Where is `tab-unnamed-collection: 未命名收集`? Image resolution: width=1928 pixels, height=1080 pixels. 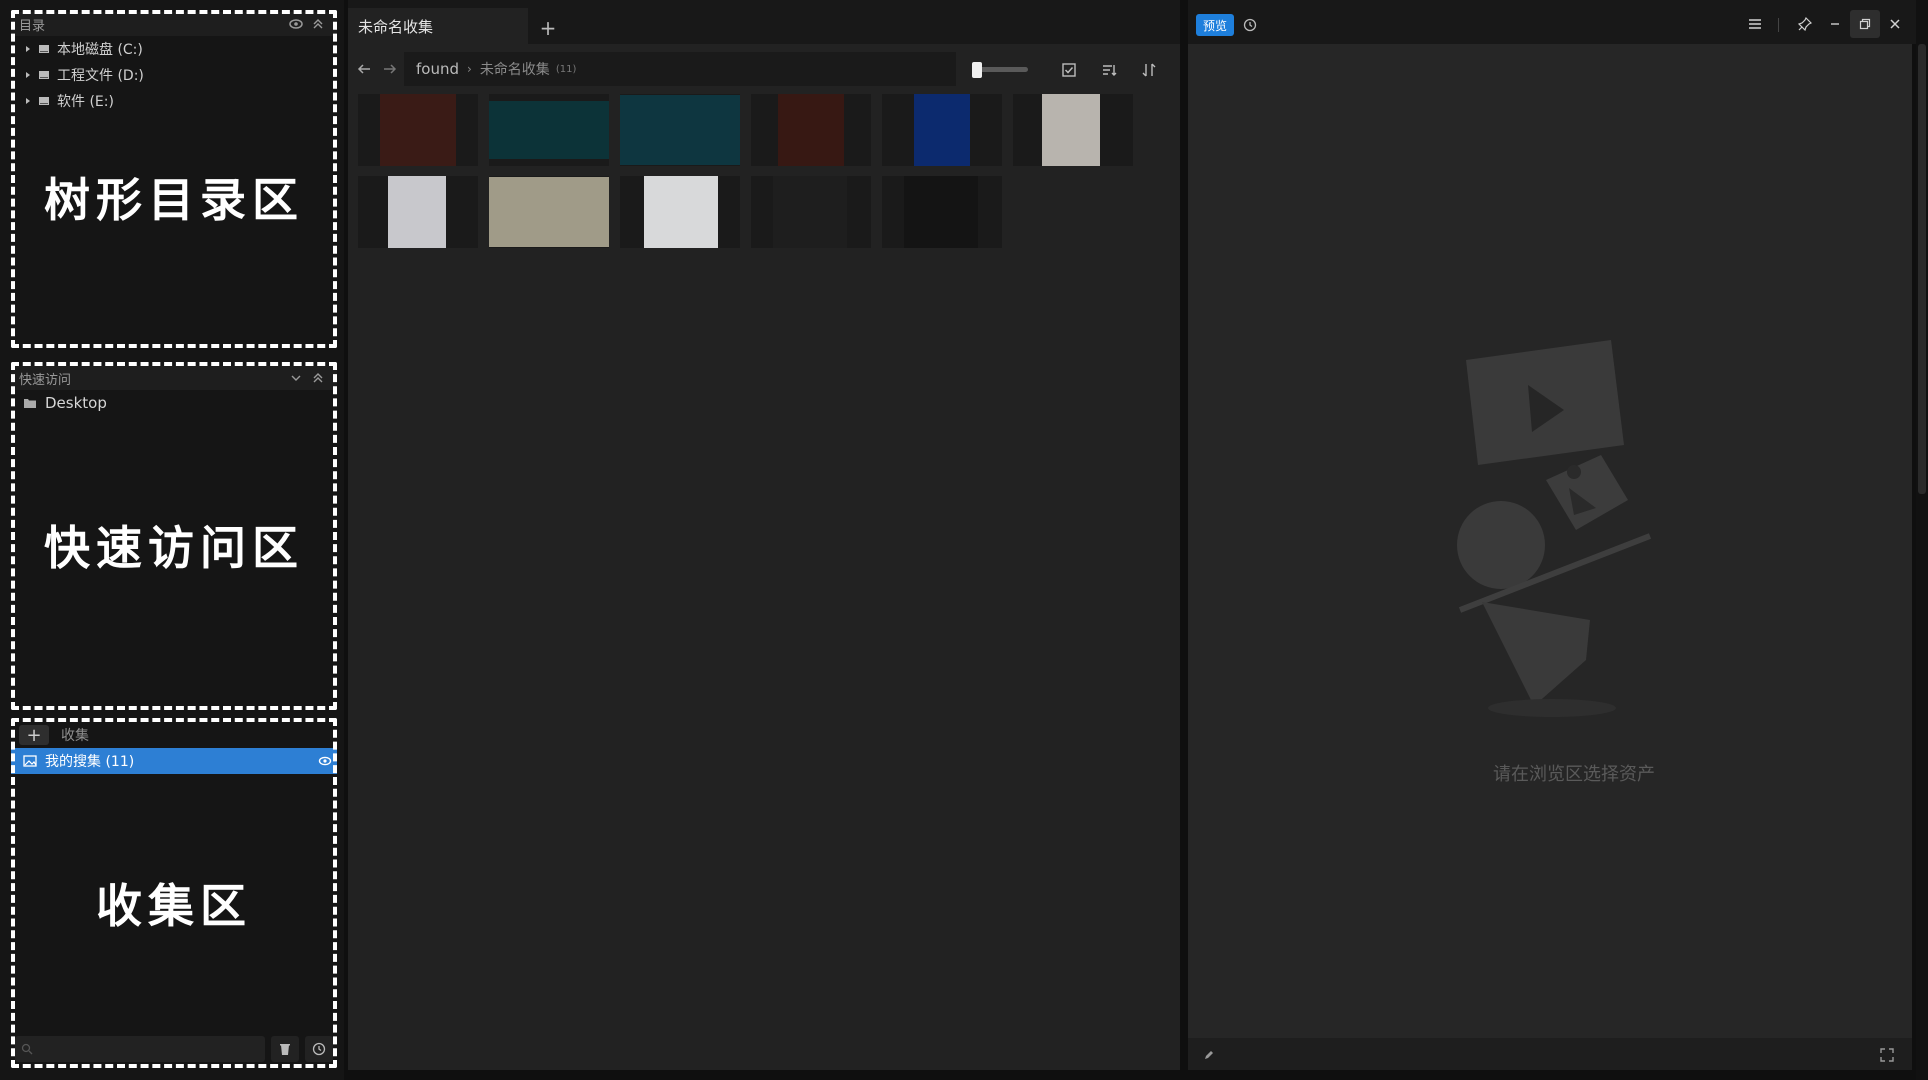 tab-unnamed-collection: 未命名收集 is located at coordinates (438, 26).